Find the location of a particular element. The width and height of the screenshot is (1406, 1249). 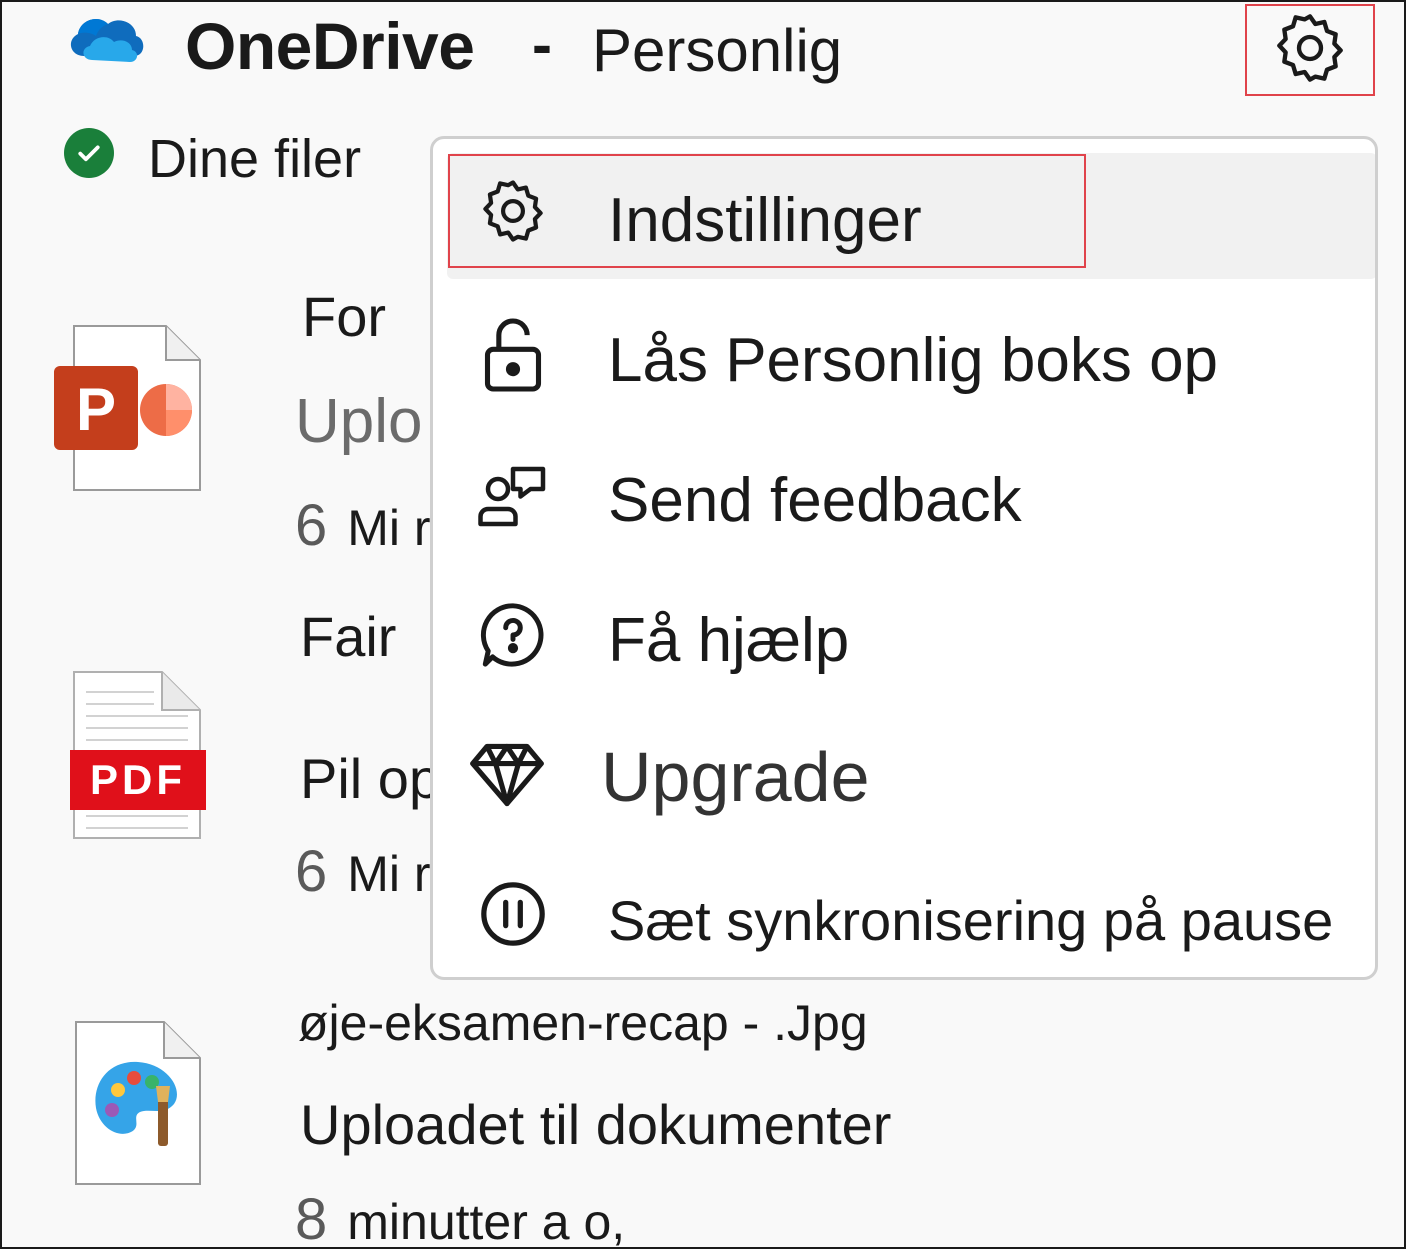

file-time-number: 8 is located at coordinates (311, 1218).